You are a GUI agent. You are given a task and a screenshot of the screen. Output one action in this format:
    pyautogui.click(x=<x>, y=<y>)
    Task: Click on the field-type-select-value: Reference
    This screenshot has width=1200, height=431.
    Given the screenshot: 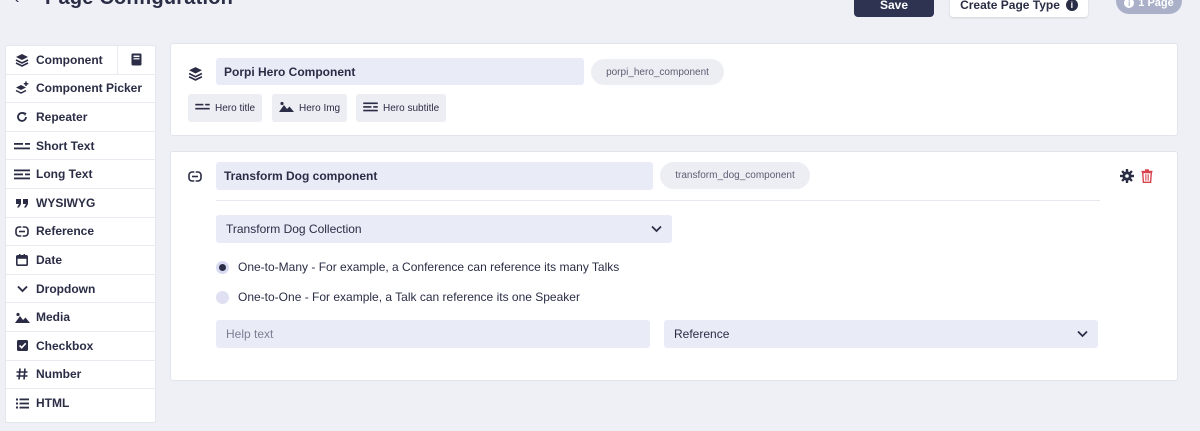 What is the action you would take?
    pyautogui.click(x=702, y=334)
    